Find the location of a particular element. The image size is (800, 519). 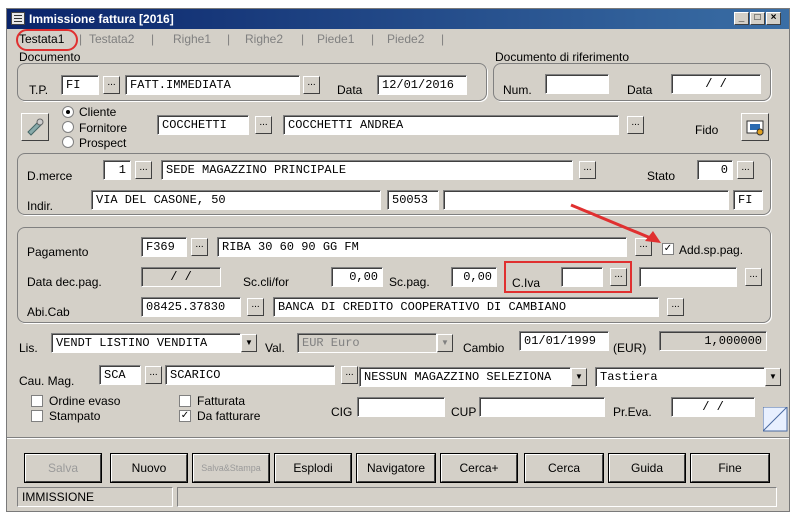

maximize-button: □ is located at coordinates (757, 18).